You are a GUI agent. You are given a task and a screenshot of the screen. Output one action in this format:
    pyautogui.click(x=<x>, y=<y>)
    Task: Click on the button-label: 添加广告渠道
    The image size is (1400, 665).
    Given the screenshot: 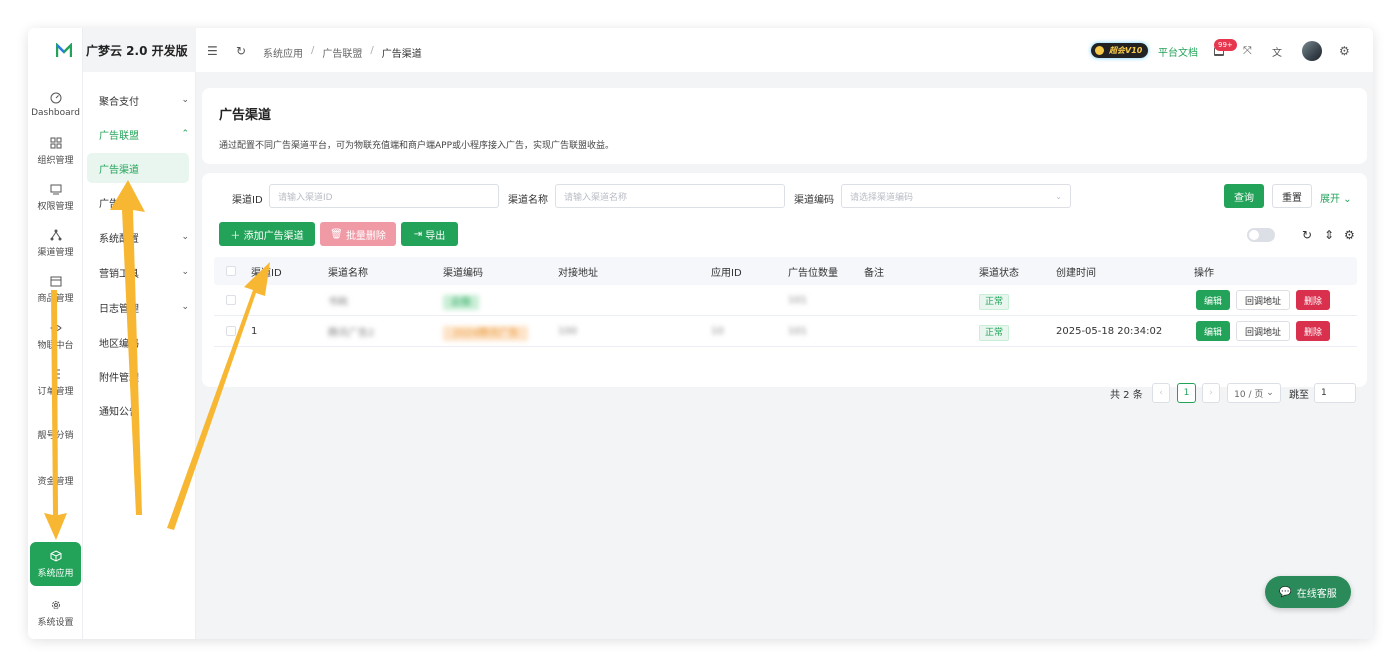 What is the action you would take?
    pyautogui.click(x=273, y=236)
    